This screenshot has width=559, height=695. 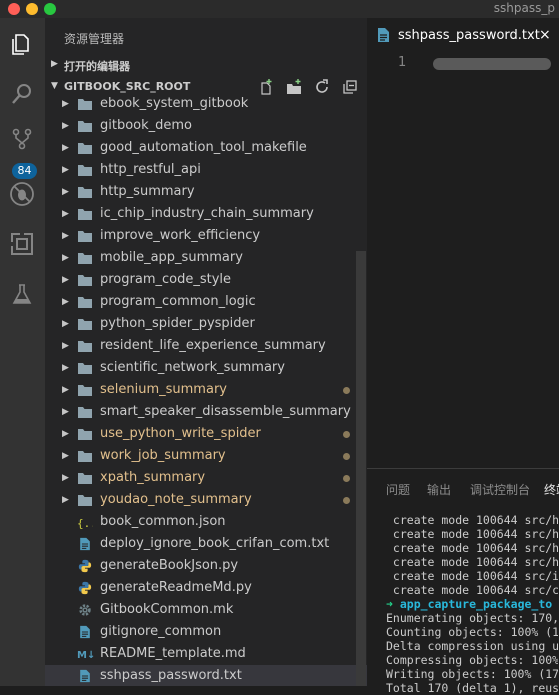 I want to click on tree-row: deploy_ignore_book_crifan_com.txt, so click(x=206, y=544).